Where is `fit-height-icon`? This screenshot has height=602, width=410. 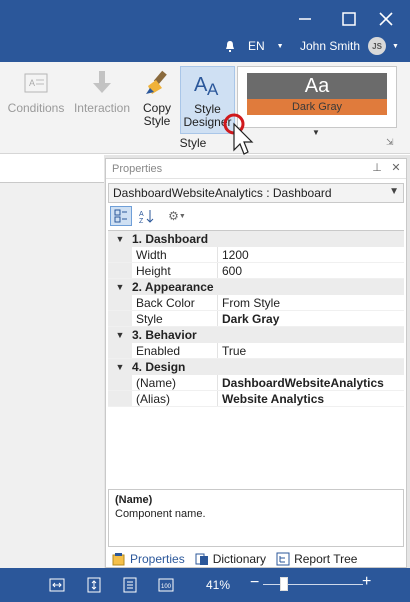
fit-height-icon is located at coordinates (94, 585).